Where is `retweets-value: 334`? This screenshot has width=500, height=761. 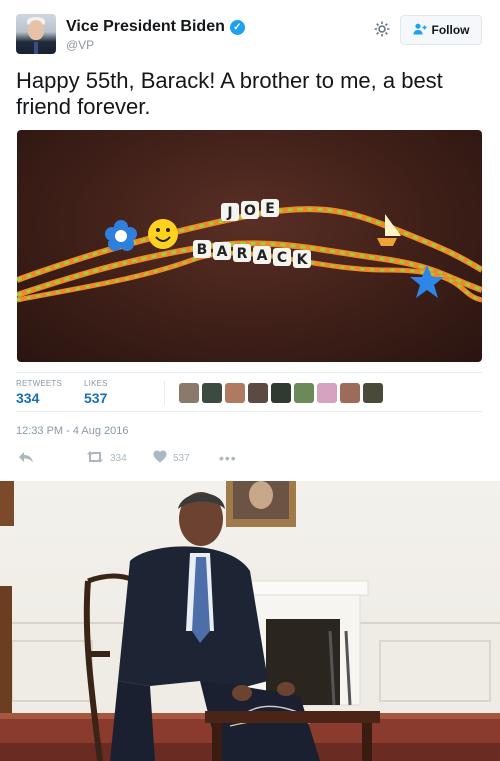
retweets-value: 334 is located at coordinates (28, 398).